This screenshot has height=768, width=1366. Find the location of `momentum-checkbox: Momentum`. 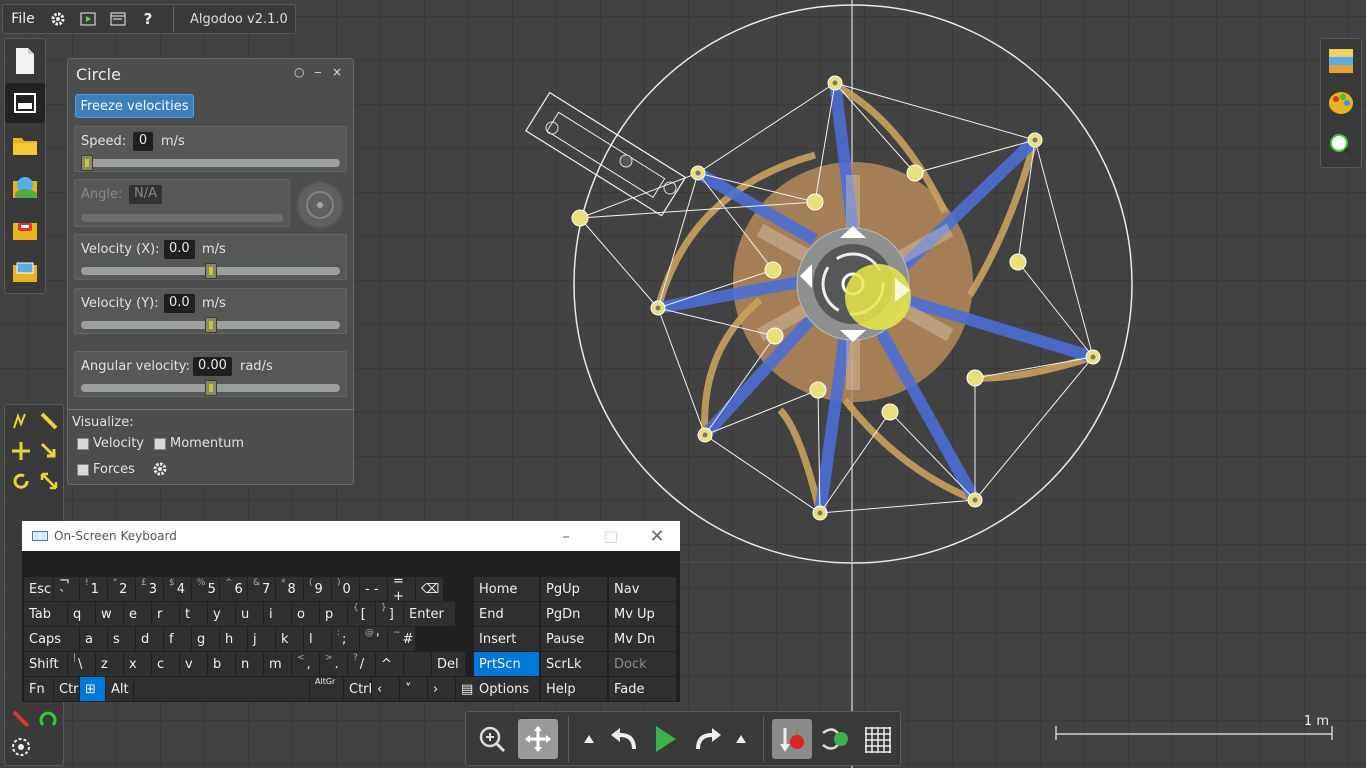

momentum-checkbox: Momentum is located at coordinates (199, 443).